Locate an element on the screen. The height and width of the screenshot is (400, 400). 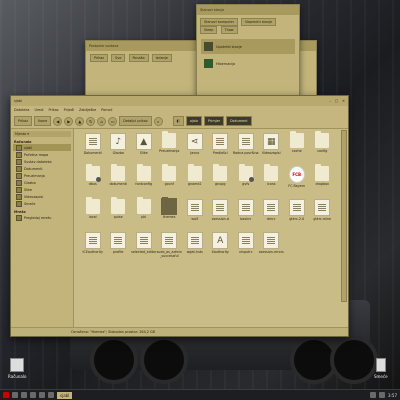
sidebar-item: Početna mapa is located at coordinates (42, 154).